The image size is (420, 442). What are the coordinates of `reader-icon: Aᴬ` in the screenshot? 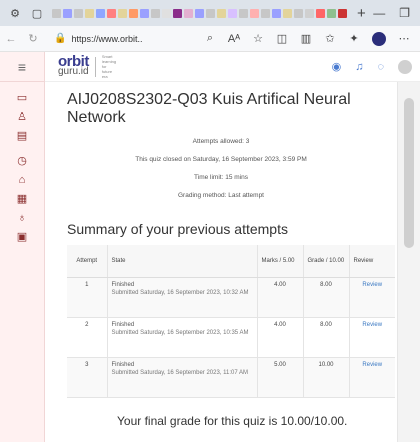 It's located at (234, 39).